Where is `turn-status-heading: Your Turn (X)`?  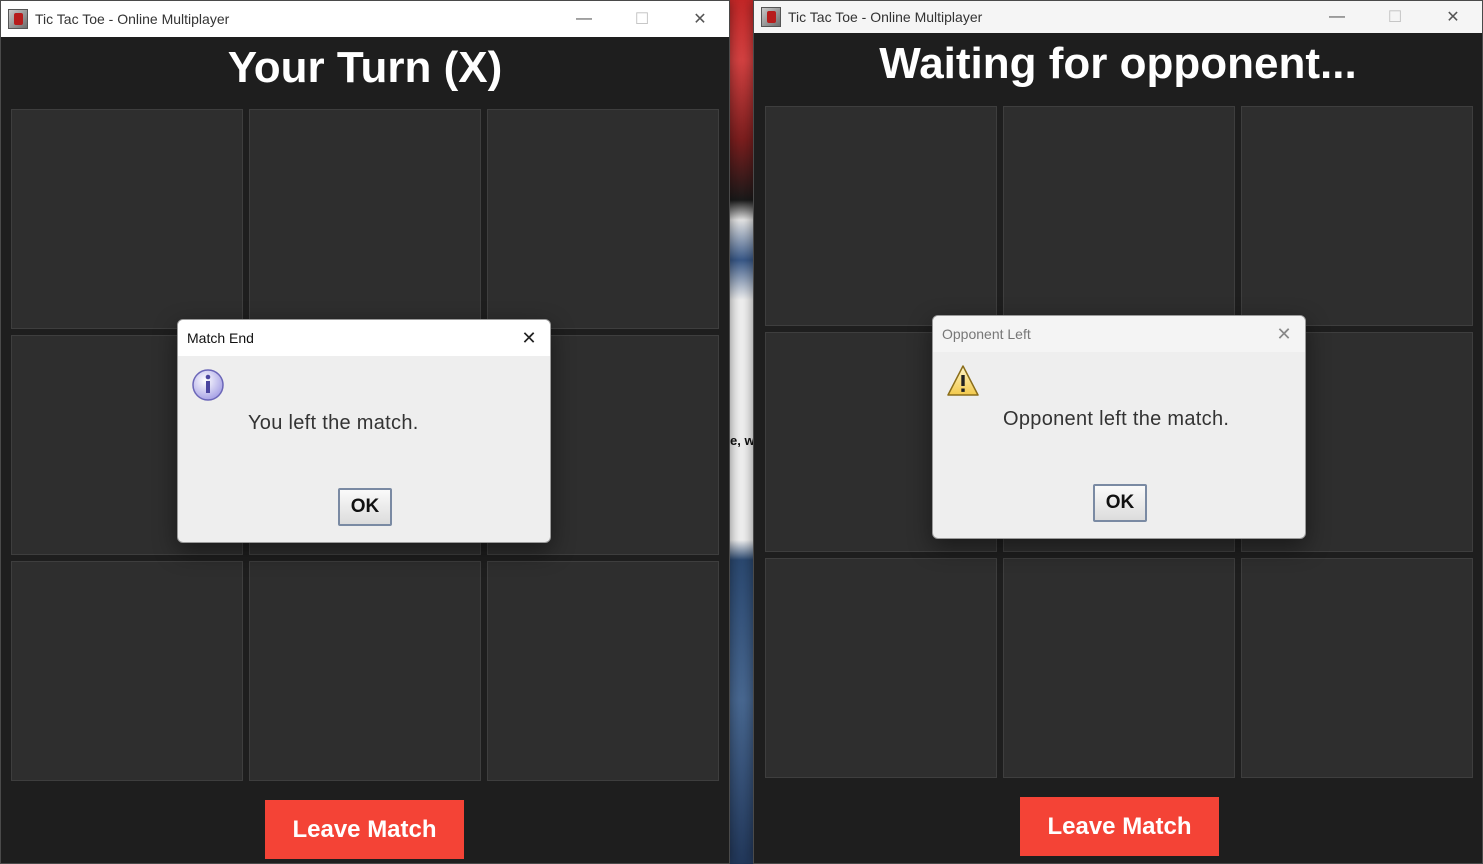 turn-status-heading: Your Turn (X) is located at coordinates (365, 67).